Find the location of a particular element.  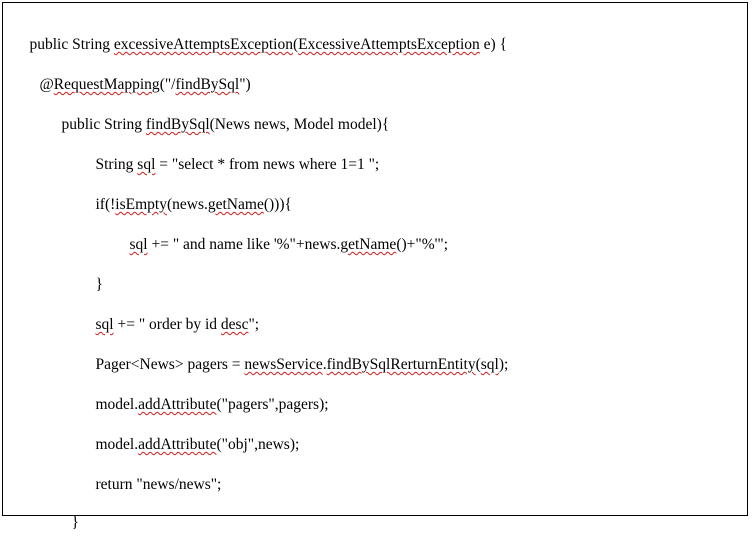

code-token-misspelled: excessiveAttemptsException is located at coordinates (203, 44).